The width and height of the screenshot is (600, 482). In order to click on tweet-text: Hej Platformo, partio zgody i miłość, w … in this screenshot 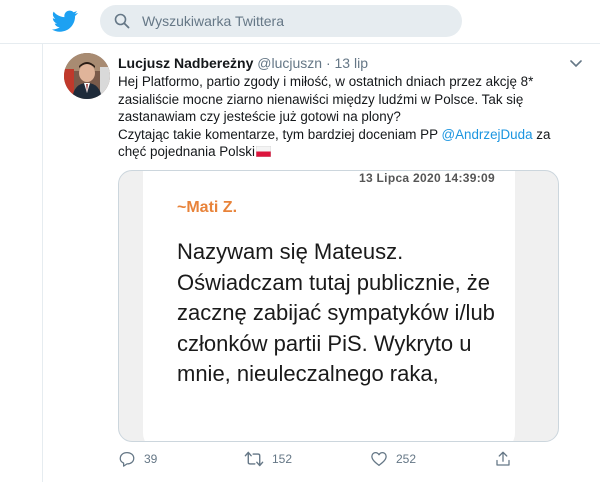, I will do `click(344, 117)`.